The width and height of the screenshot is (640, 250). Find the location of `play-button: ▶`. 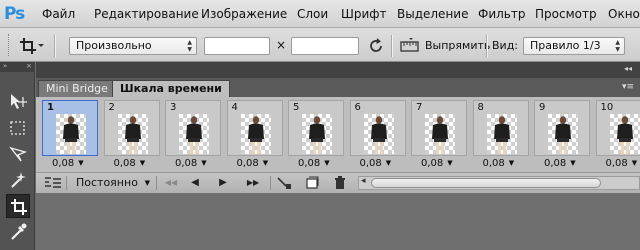

play-button: ▶ is located at coordinates (223, 183).